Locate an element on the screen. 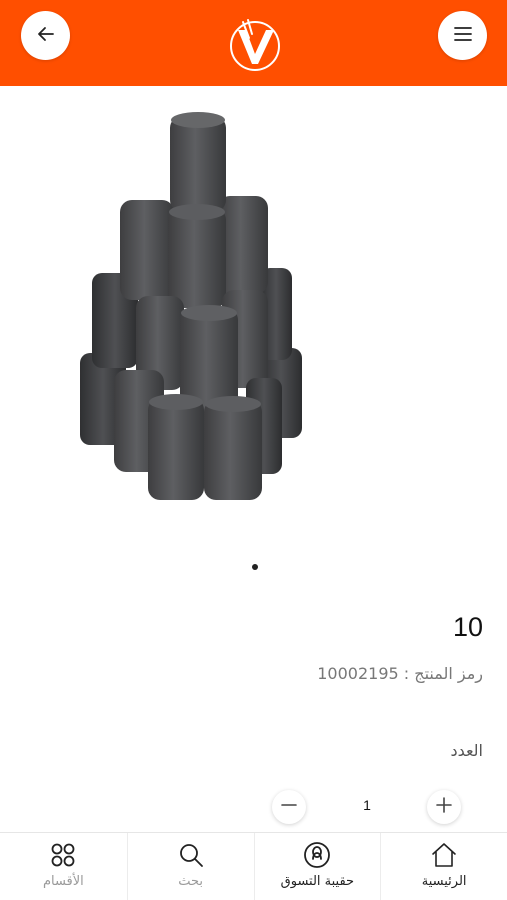 The width and height of the screenshot is (507, 900). minus-icon is located at coordinates (289, 807).